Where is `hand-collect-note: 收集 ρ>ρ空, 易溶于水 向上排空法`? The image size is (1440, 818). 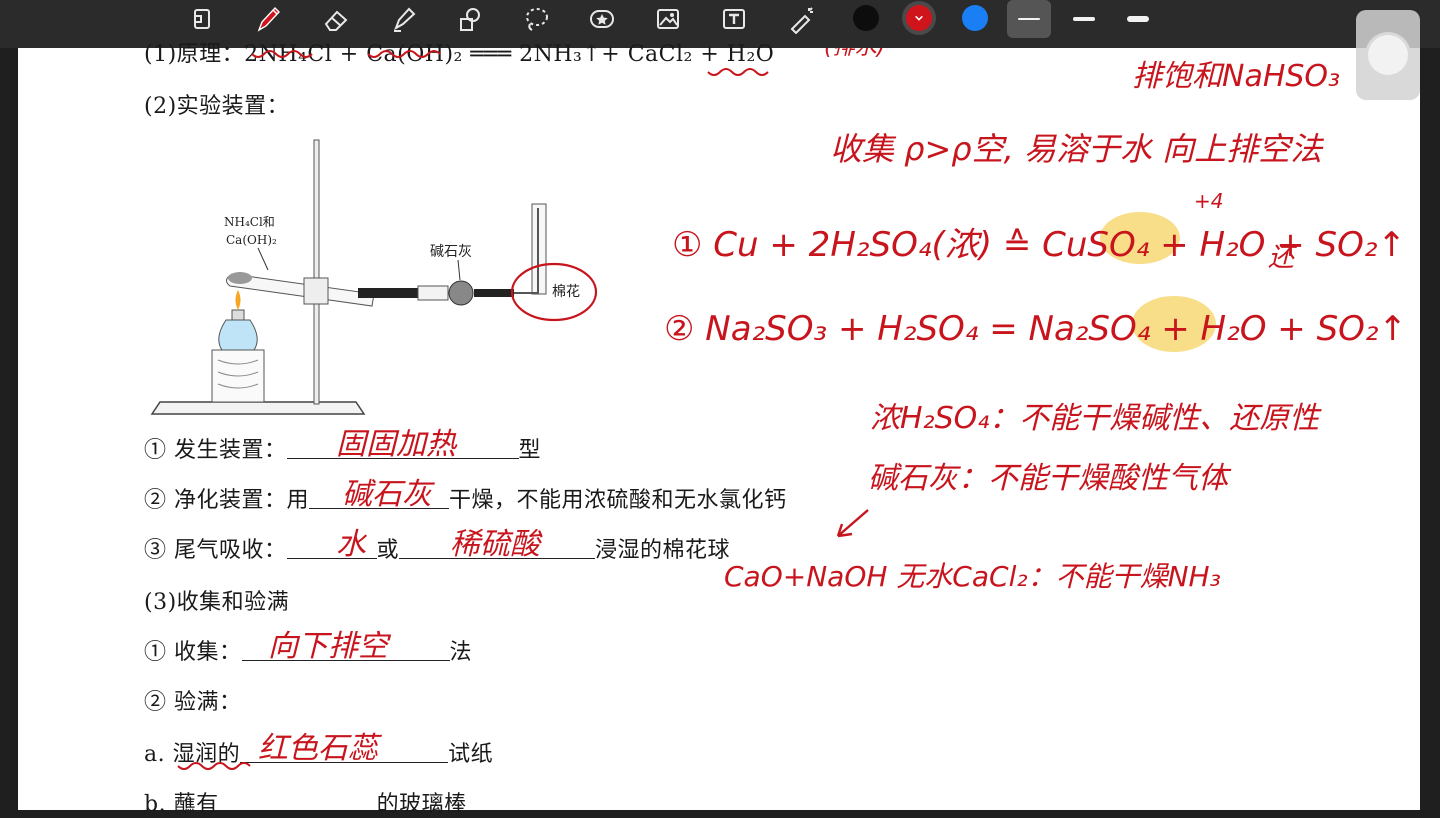
hand-collect-note: 收集 ρ>ρ空, 易溶于水 向上排空法 is located at coordinates (1077, 149).